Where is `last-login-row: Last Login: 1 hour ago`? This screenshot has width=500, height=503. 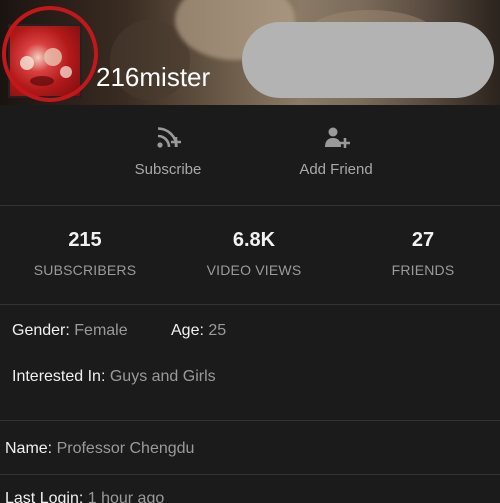 last-login-row: Last Login: 1 hour ago is located at coordinates (84, 496).